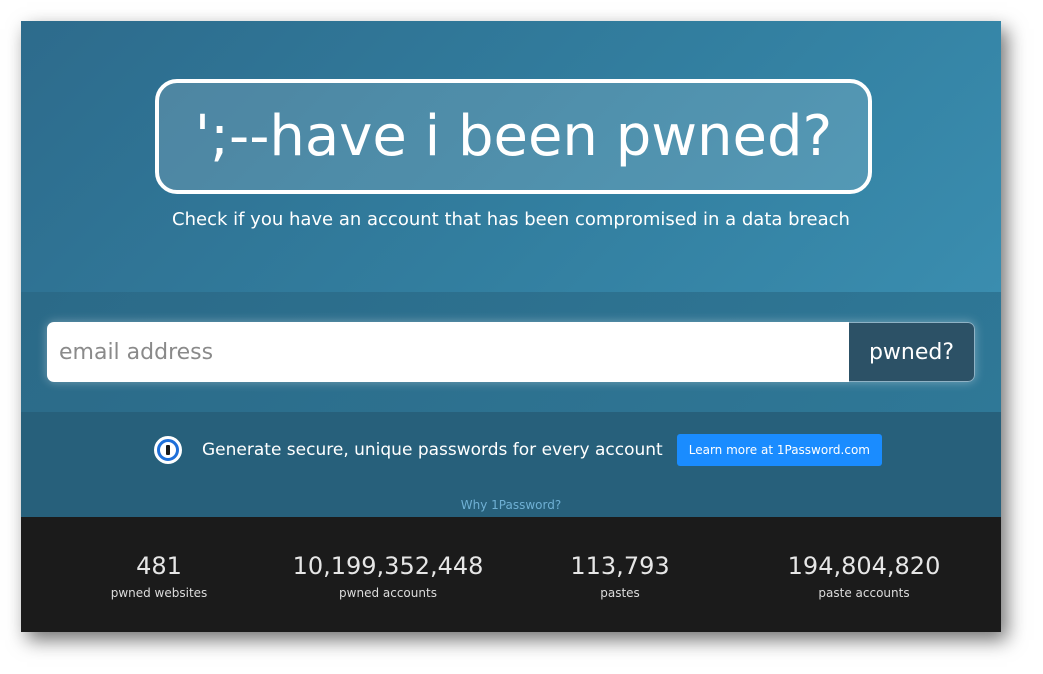 The width and height of the screenshot is (1043, 674). I want to click on stat-label: paste accounts, so click(864, 593).